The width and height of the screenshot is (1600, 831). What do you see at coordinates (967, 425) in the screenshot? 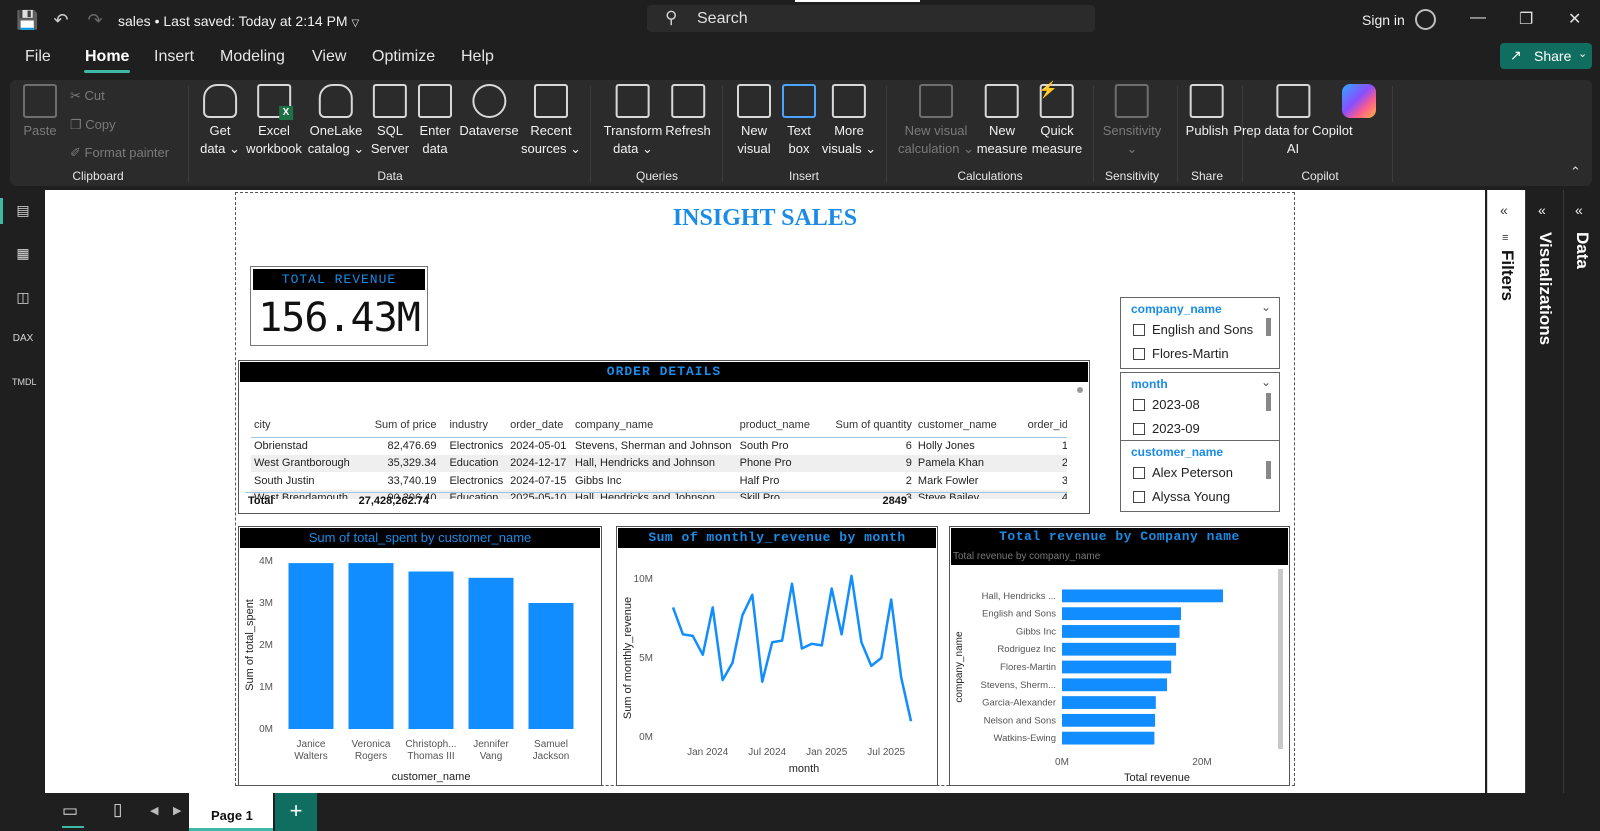
I see `column-header: customer_name` at bounding box center [967, 425].